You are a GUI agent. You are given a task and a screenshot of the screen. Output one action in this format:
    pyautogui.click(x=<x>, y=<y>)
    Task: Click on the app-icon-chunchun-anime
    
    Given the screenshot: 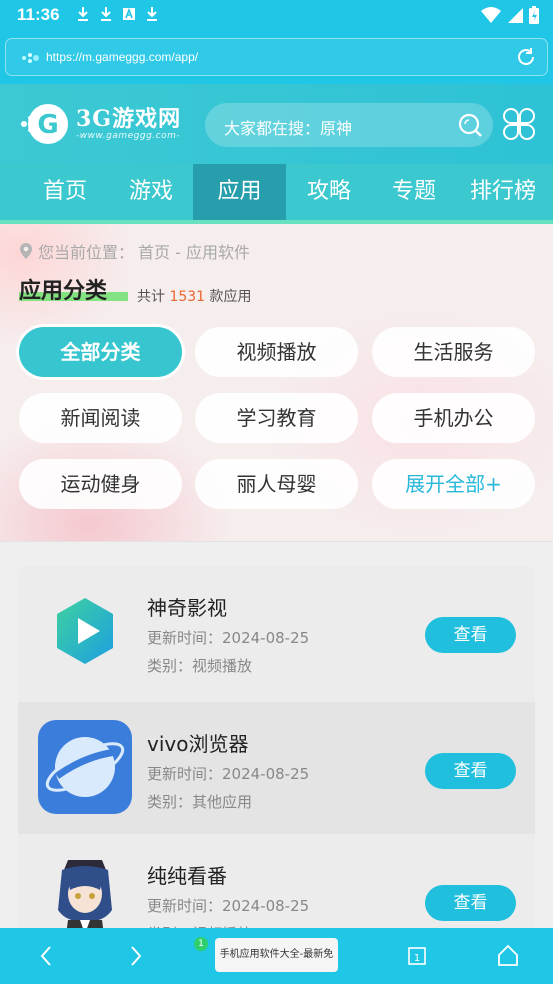 What is the action you would take?
    pyautogui.click(x=85, y=896)
    